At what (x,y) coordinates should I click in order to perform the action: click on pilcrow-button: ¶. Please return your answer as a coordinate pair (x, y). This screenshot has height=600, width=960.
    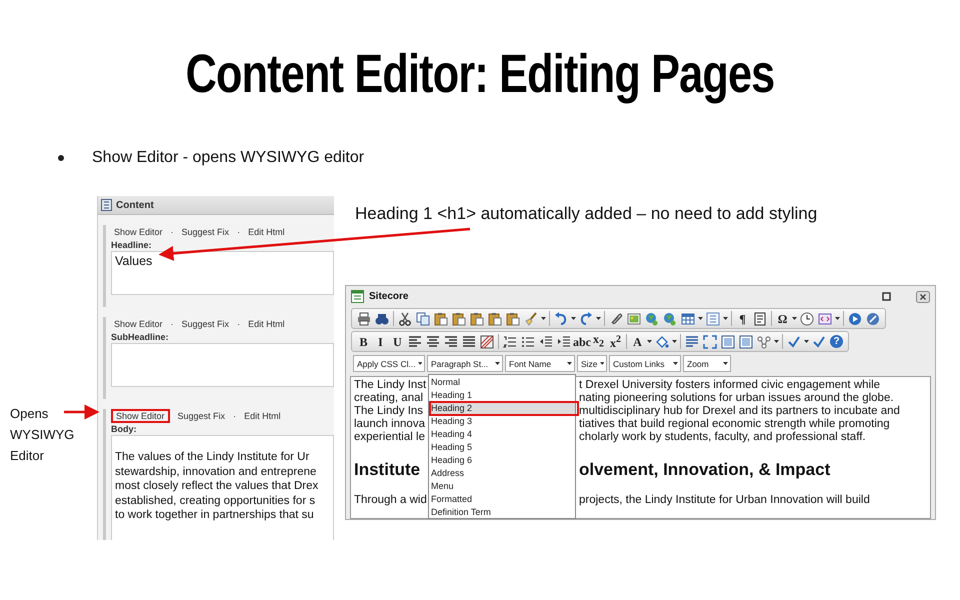
    Looking at the image, I should click on (742, 319).